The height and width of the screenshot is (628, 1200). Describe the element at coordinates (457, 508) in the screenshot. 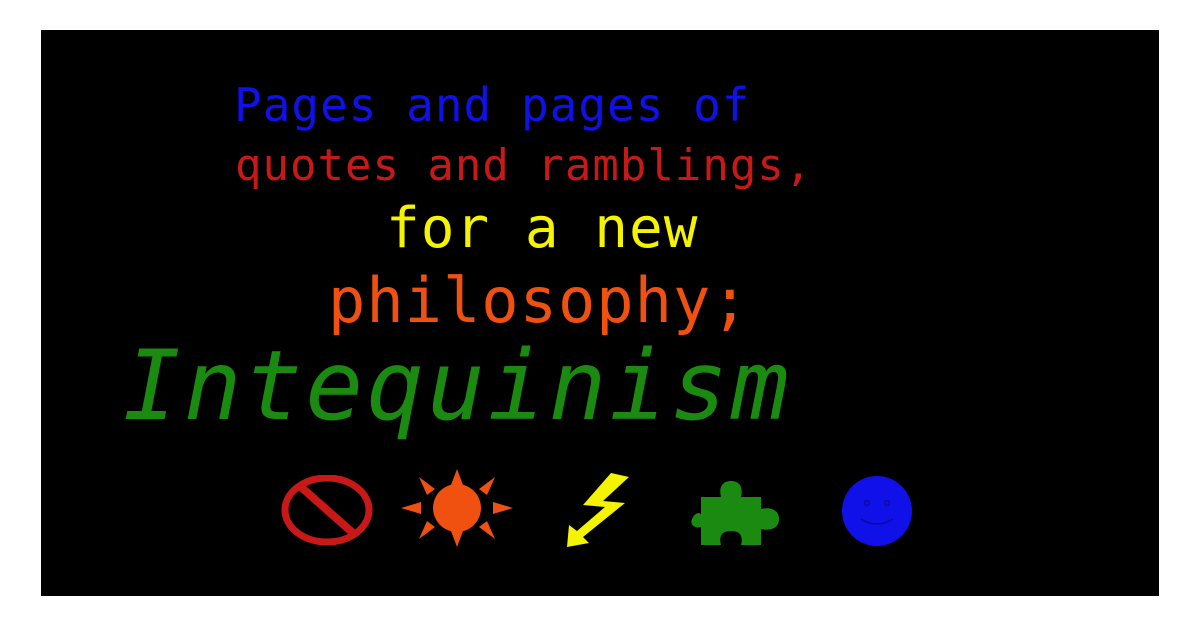

I see `sun-icon` at that location.